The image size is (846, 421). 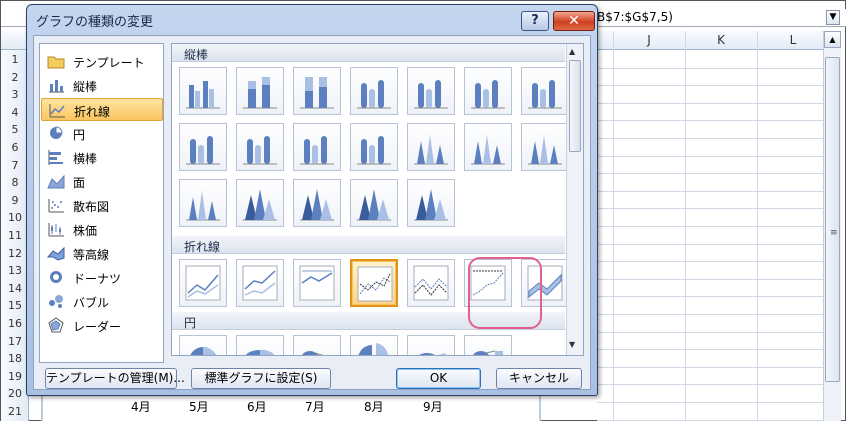 I want to click on category-item: 等高線, so click(x=102, y=253).